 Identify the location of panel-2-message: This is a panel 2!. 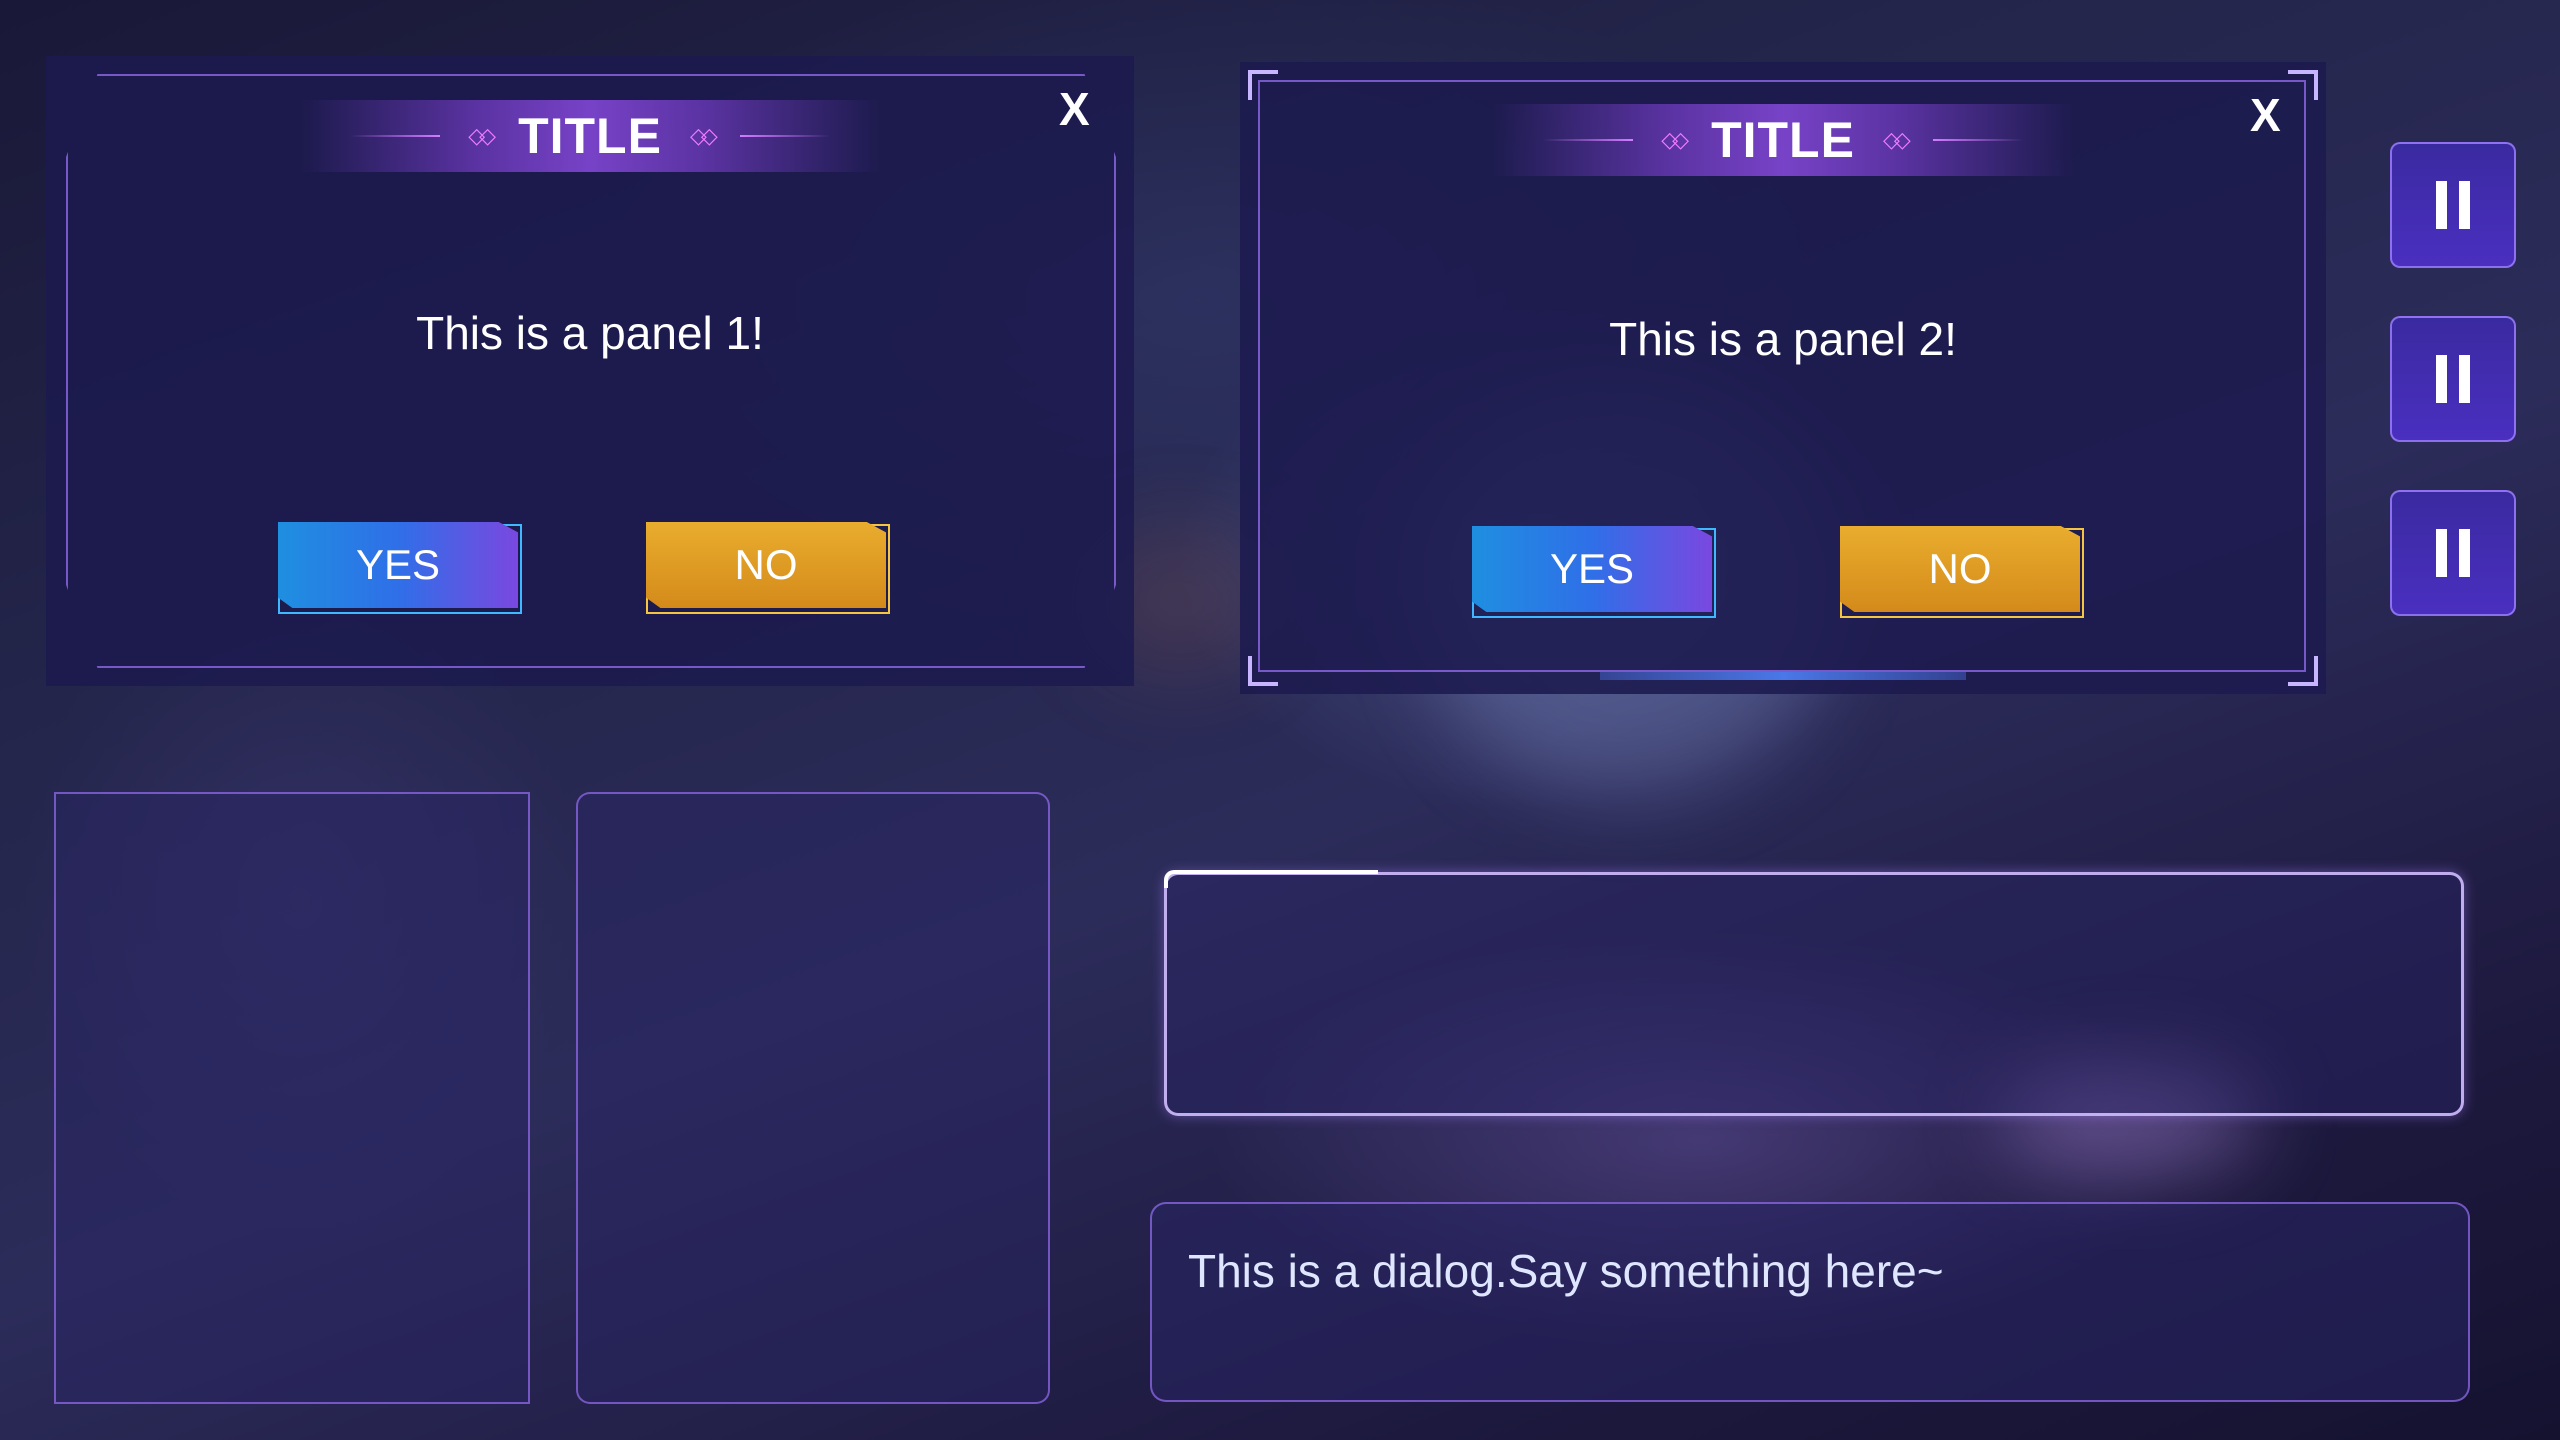
(1783, 339).